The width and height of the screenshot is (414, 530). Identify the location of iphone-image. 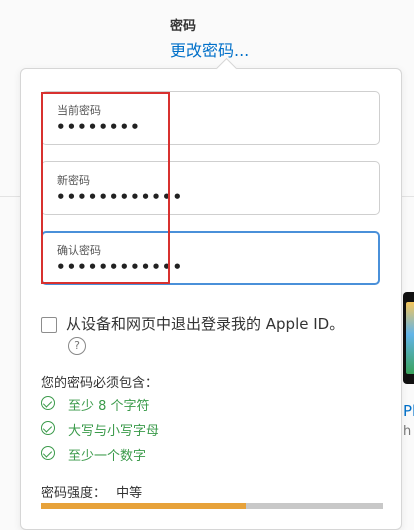
(408, 338).